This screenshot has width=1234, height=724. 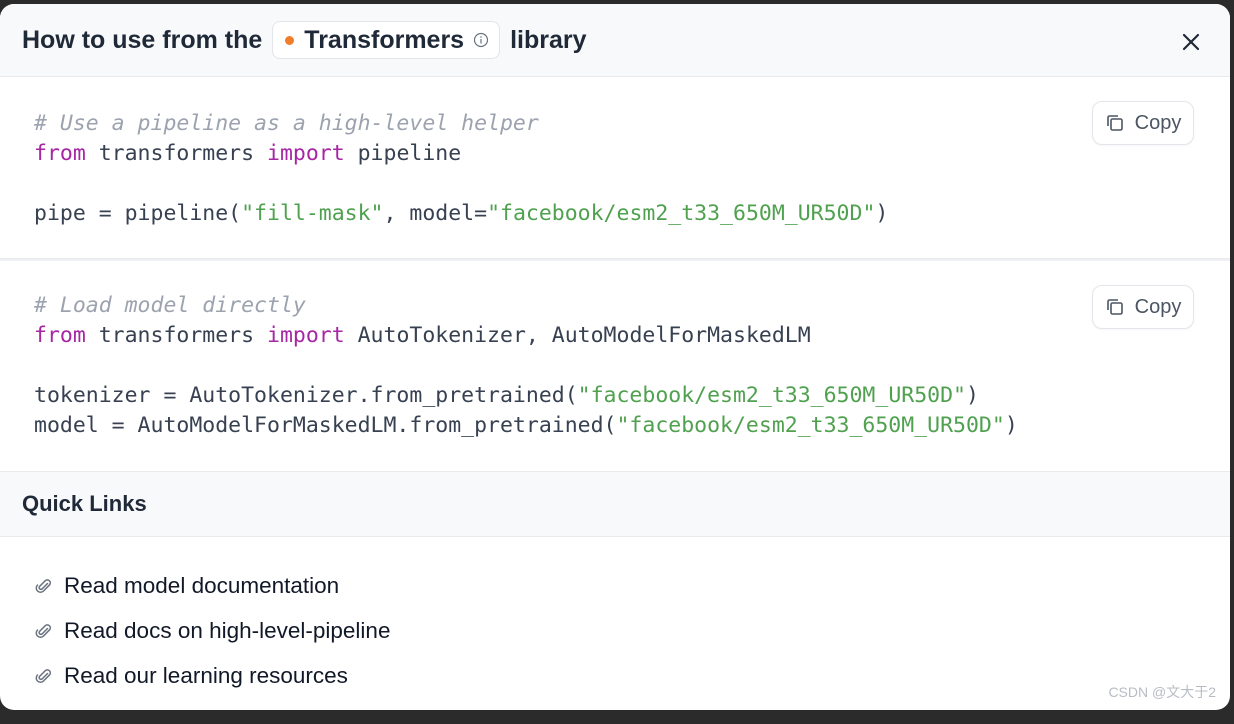 What do you see at coordinates (1162, 692) in the screenshot?
I see `watermark: CSDN @文大于2` at bounding box center [1162, 692].